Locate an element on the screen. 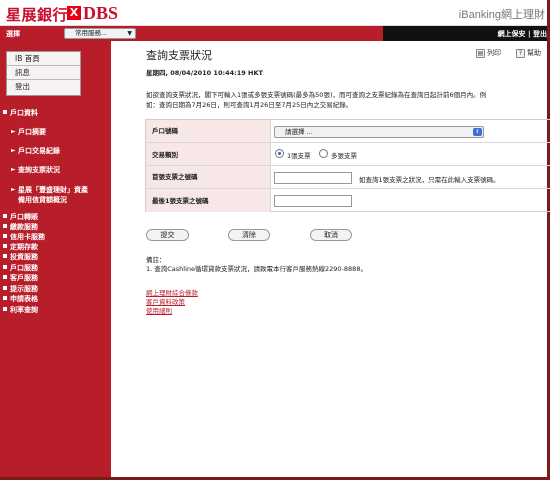 The image size is (550, 480). sidebar-item-account-summary: ► 戶口摘要 is located at coordinates (28, 132).